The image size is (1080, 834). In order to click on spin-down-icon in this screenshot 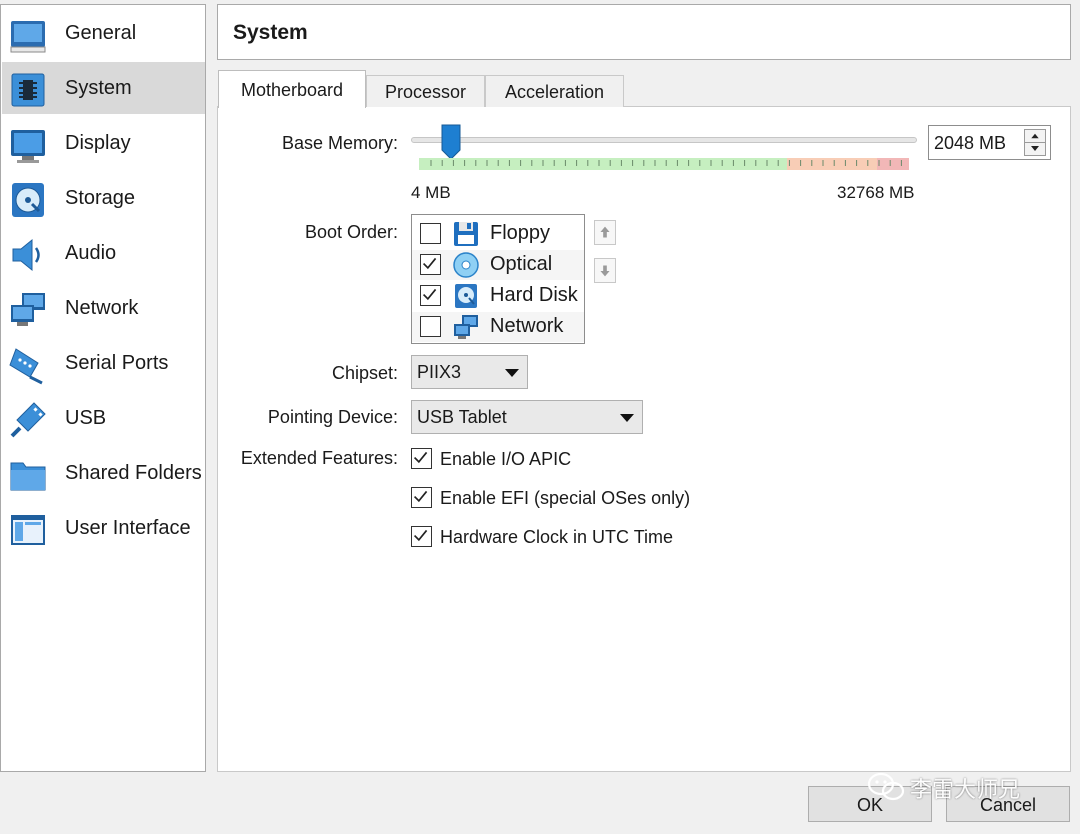, I will do `click(1035, 149)`.